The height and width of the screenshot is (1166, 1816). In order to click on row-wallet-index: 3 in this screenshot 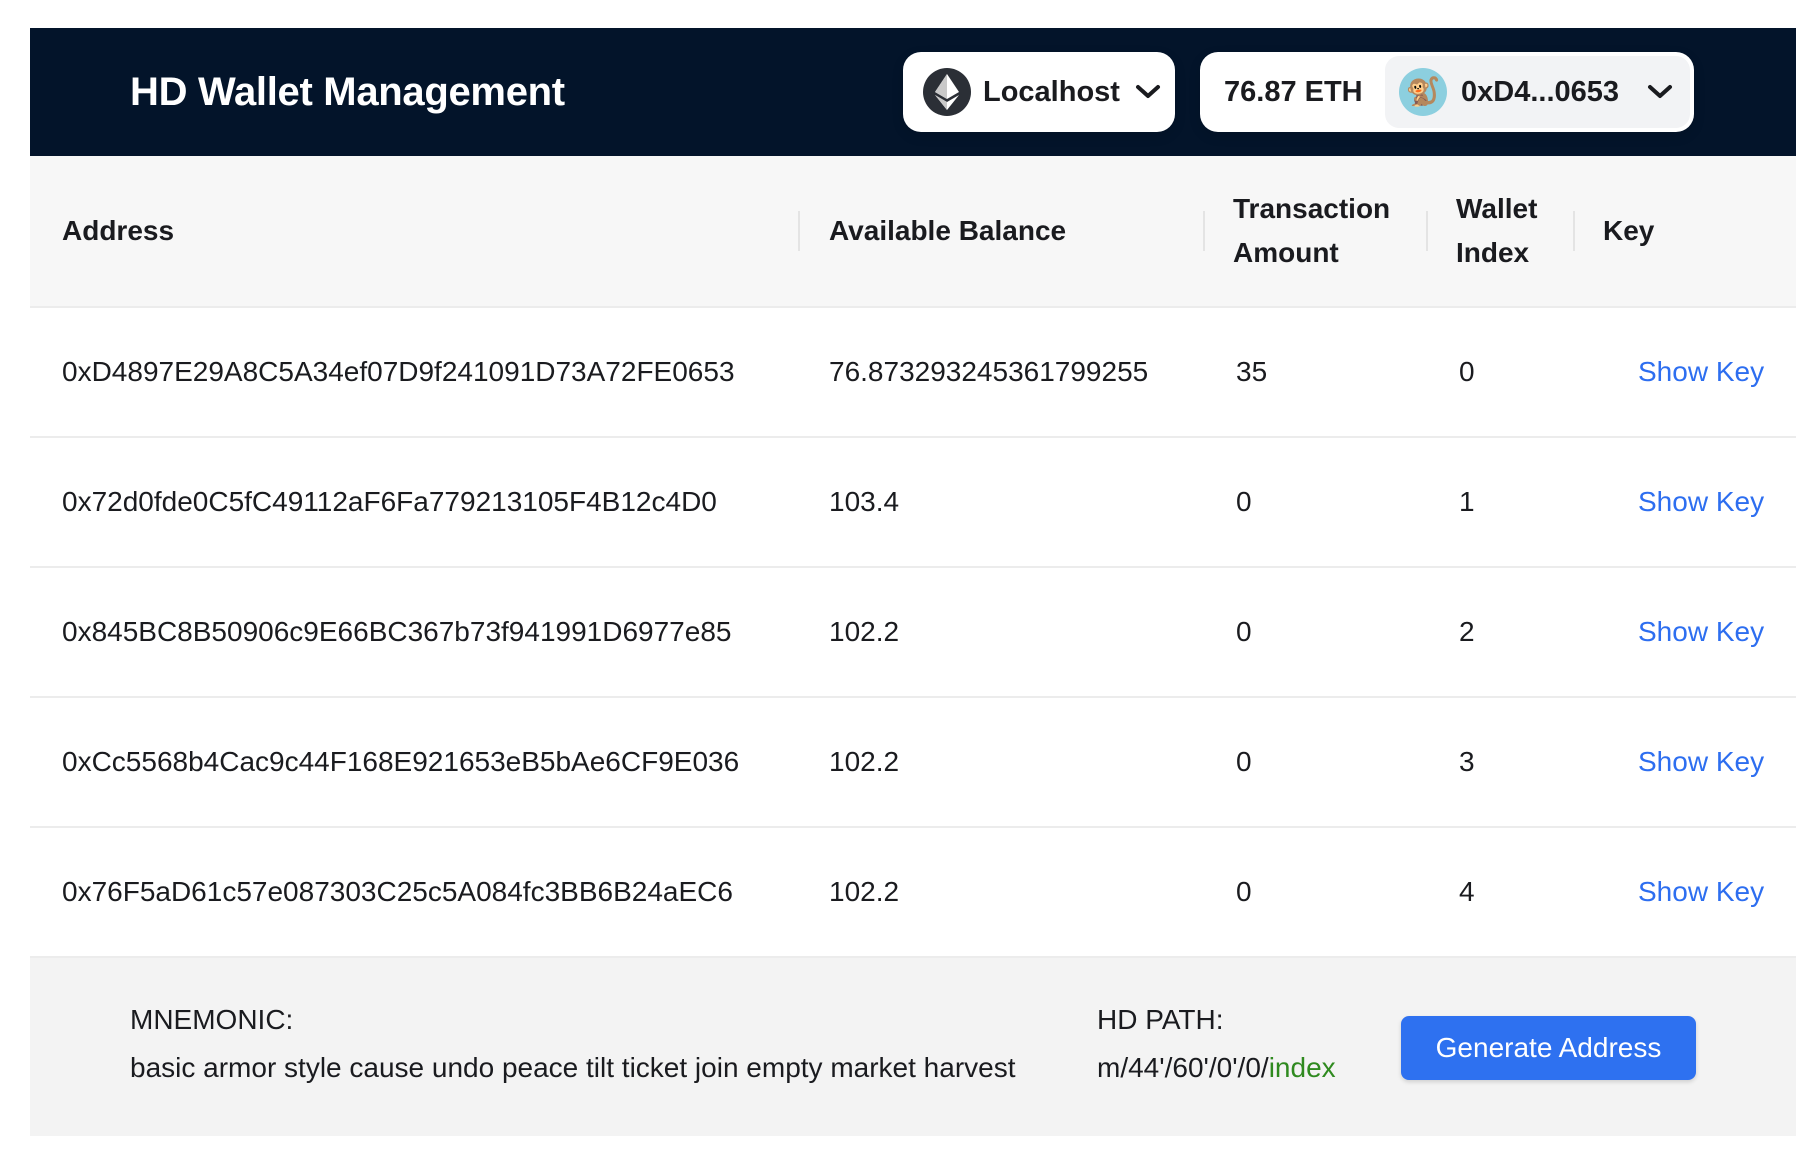, I will do `click(1467, 761)`.